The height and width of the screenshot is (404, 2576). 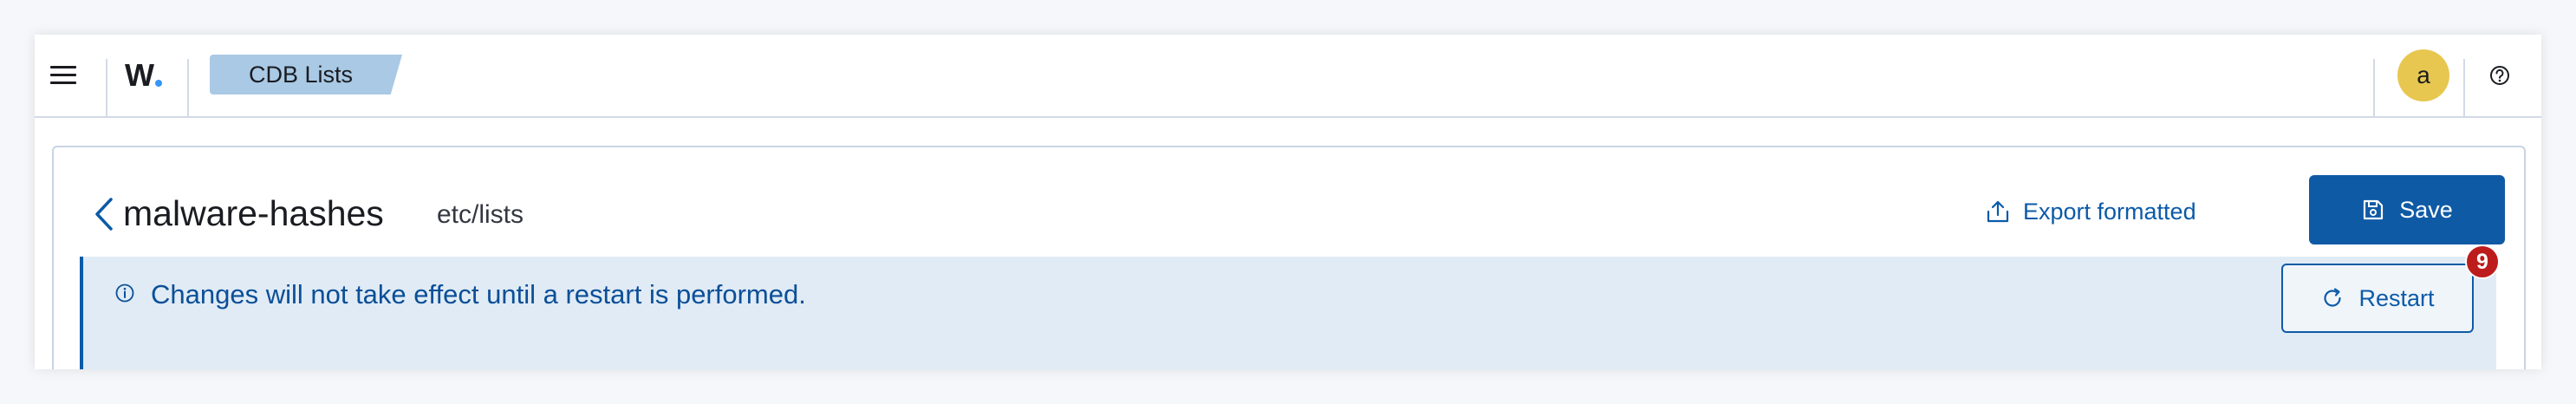 What do you see at coordinates (158, 83) in the screenshot?
I see `logo-dot` at bounding box center [158, 83].